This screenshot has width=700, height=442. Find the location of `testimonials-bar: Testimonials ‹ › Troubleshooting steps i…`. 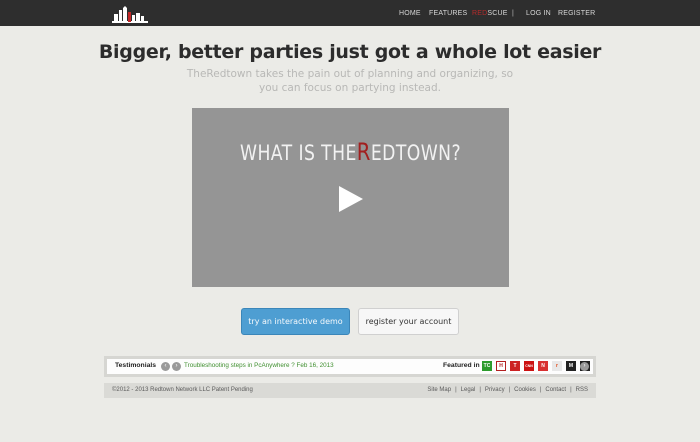

testimonials-bar: Testimonials ‹ › Troubleshooting steps i… is located at coordinates (350, 366).